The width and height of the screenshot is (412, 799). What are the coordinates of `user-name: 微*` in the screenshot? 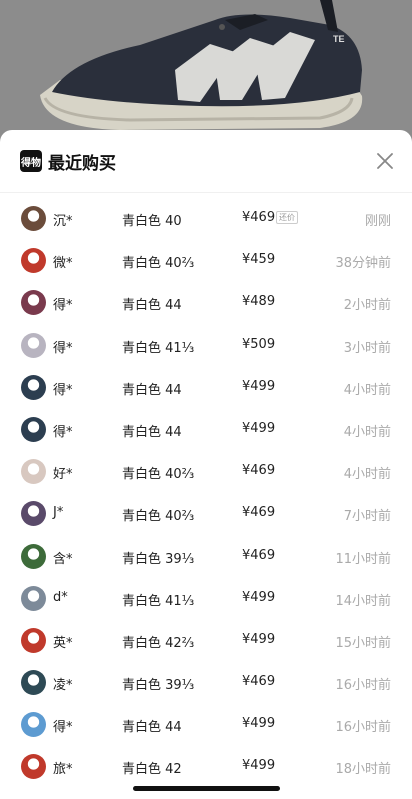 It's located at (63, 264).